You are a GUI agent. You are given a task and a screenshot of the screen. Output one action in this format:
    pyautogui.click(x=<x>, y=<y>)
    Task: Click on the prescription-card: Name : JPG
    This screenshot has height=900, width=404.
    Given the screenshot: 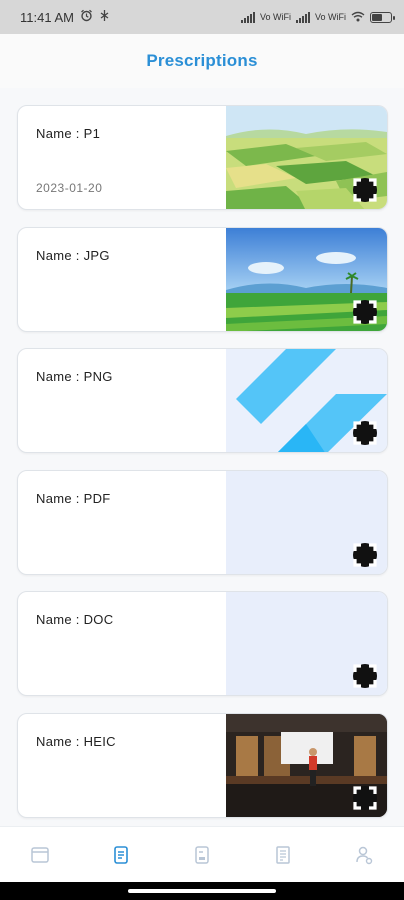 What is the action you would take?
    pyautogui.click(x=202, y=279)
    